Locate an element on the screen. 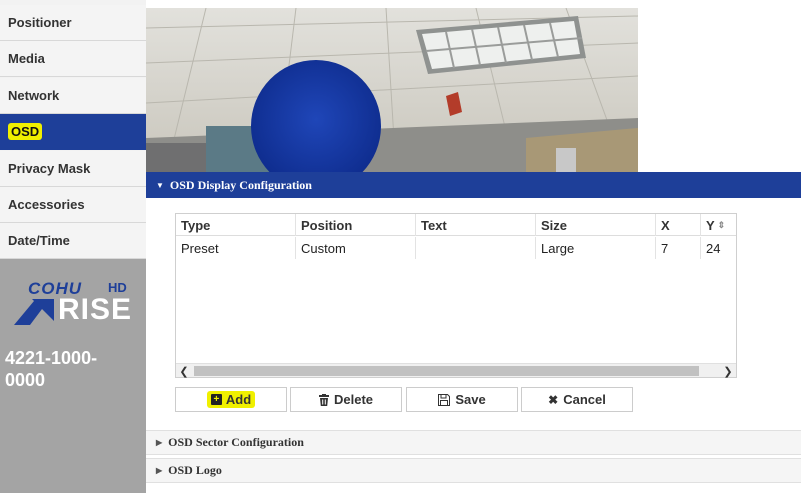 This screenshot has width=801, height=493. column-header-label: Size is located at coordinates (554, 225).